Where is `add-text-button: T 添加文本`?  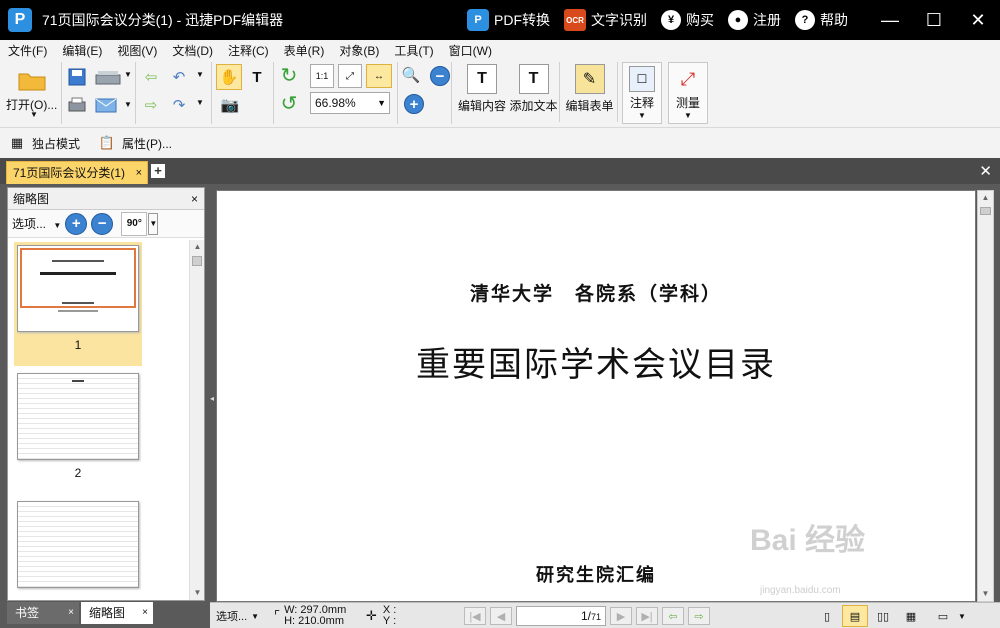
add-text-button: T 添加文本 is located at coordinates (534, 92).